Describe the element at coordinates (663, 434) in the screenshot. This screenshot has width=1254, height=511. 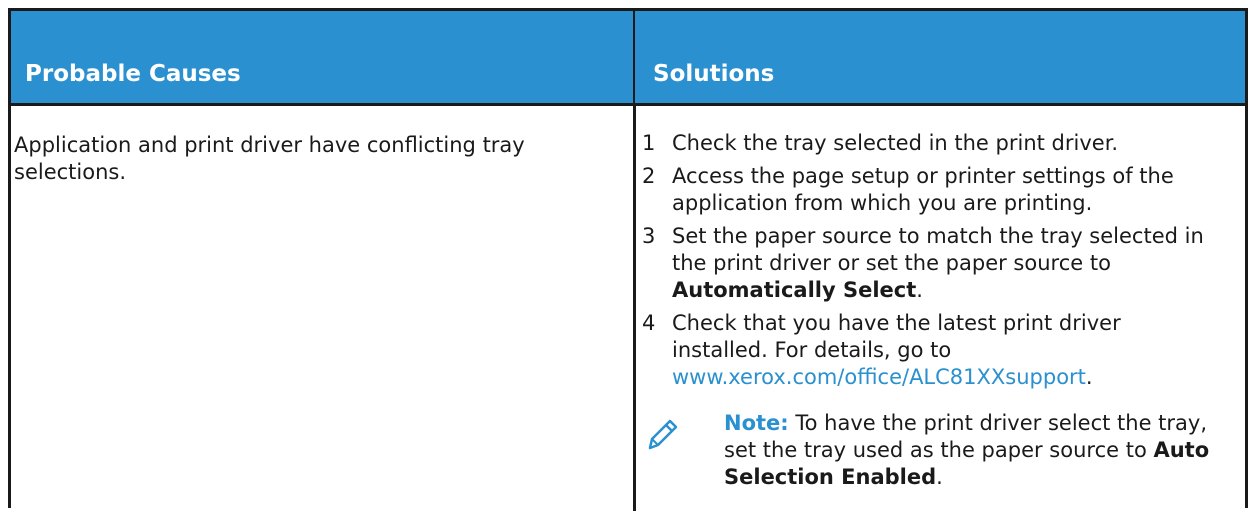
I see `pencil-icon` at that location.